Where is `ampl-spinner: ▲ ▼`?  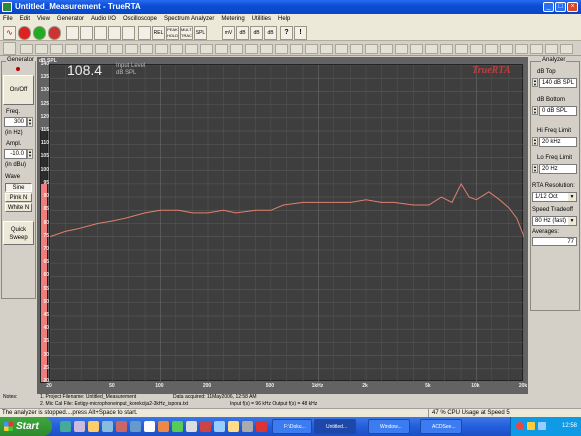
ampl-spinner: ▲ ▼ is located at coordinates (30, 154).